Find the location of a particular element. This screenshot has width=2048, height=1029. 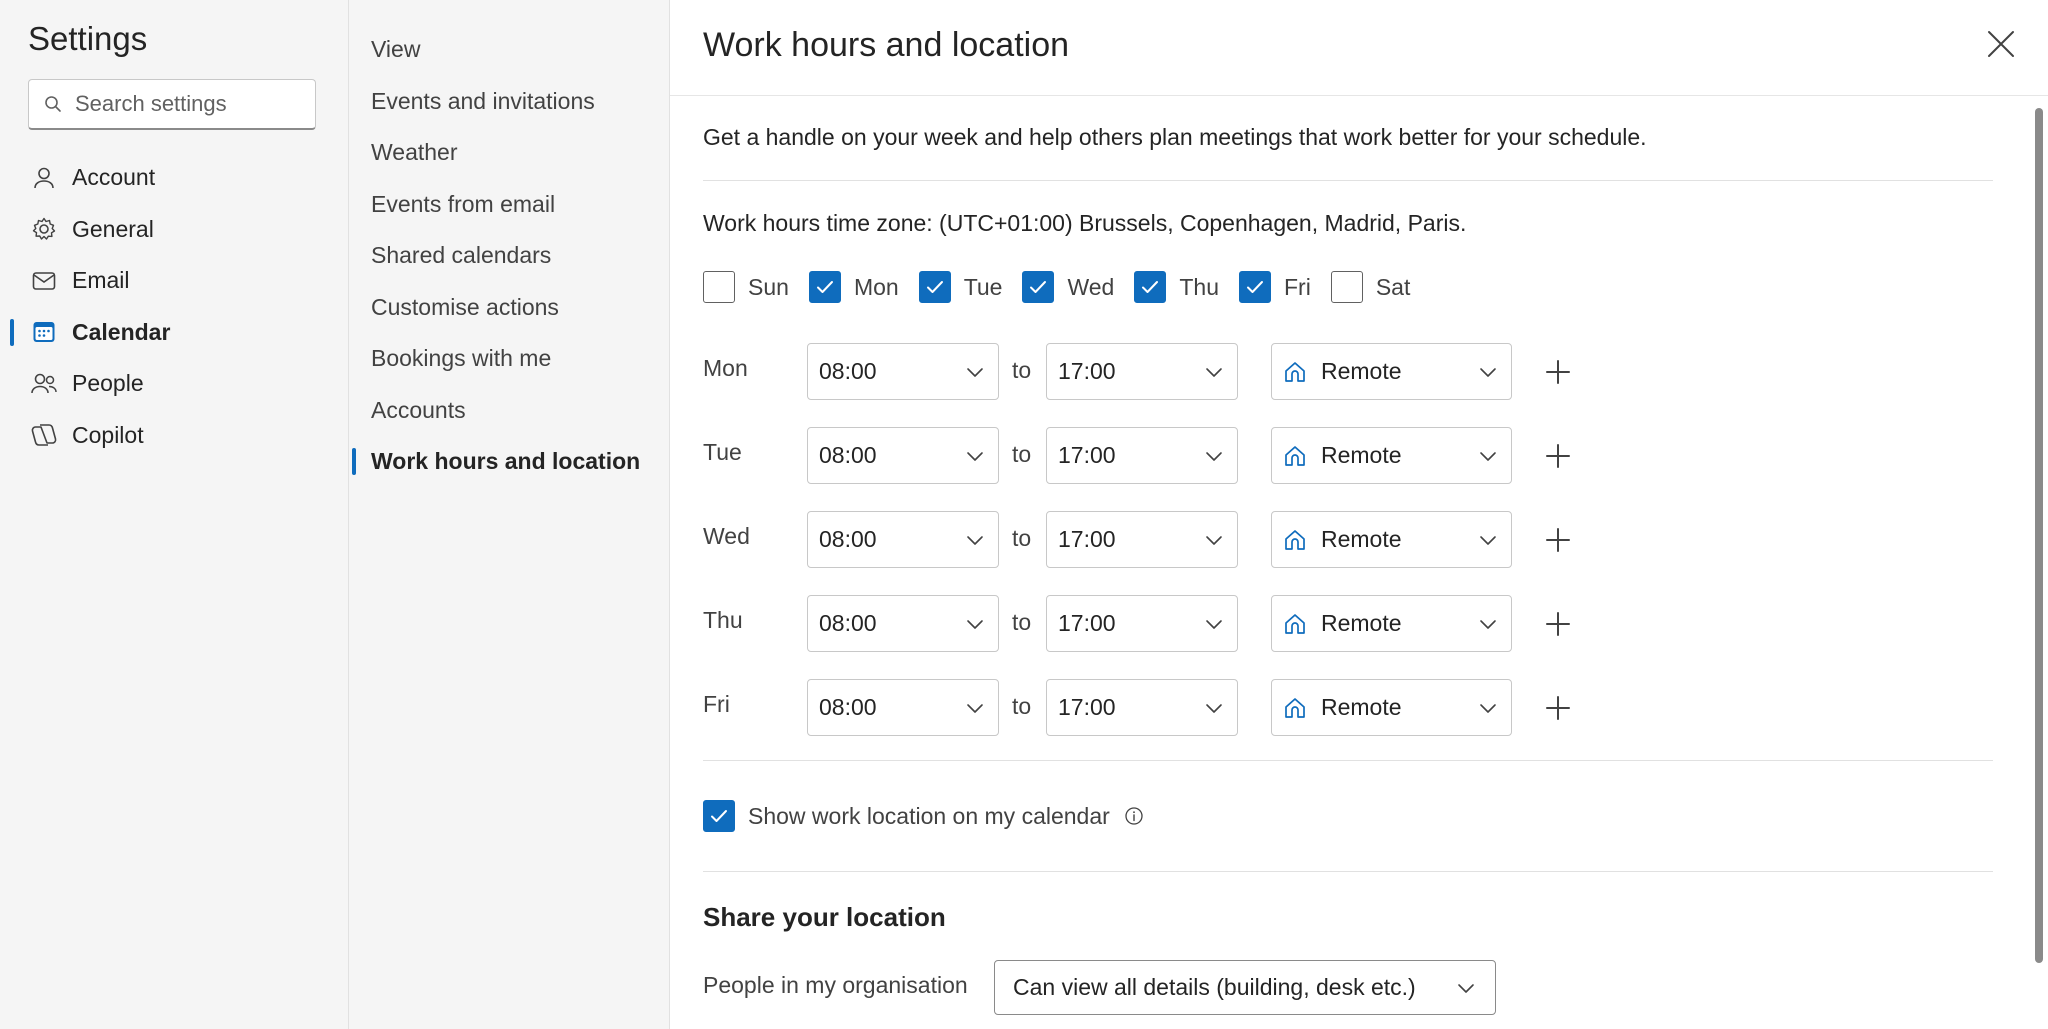

day-checkbox-thu: Thu is located at coordinates (1176, 287).